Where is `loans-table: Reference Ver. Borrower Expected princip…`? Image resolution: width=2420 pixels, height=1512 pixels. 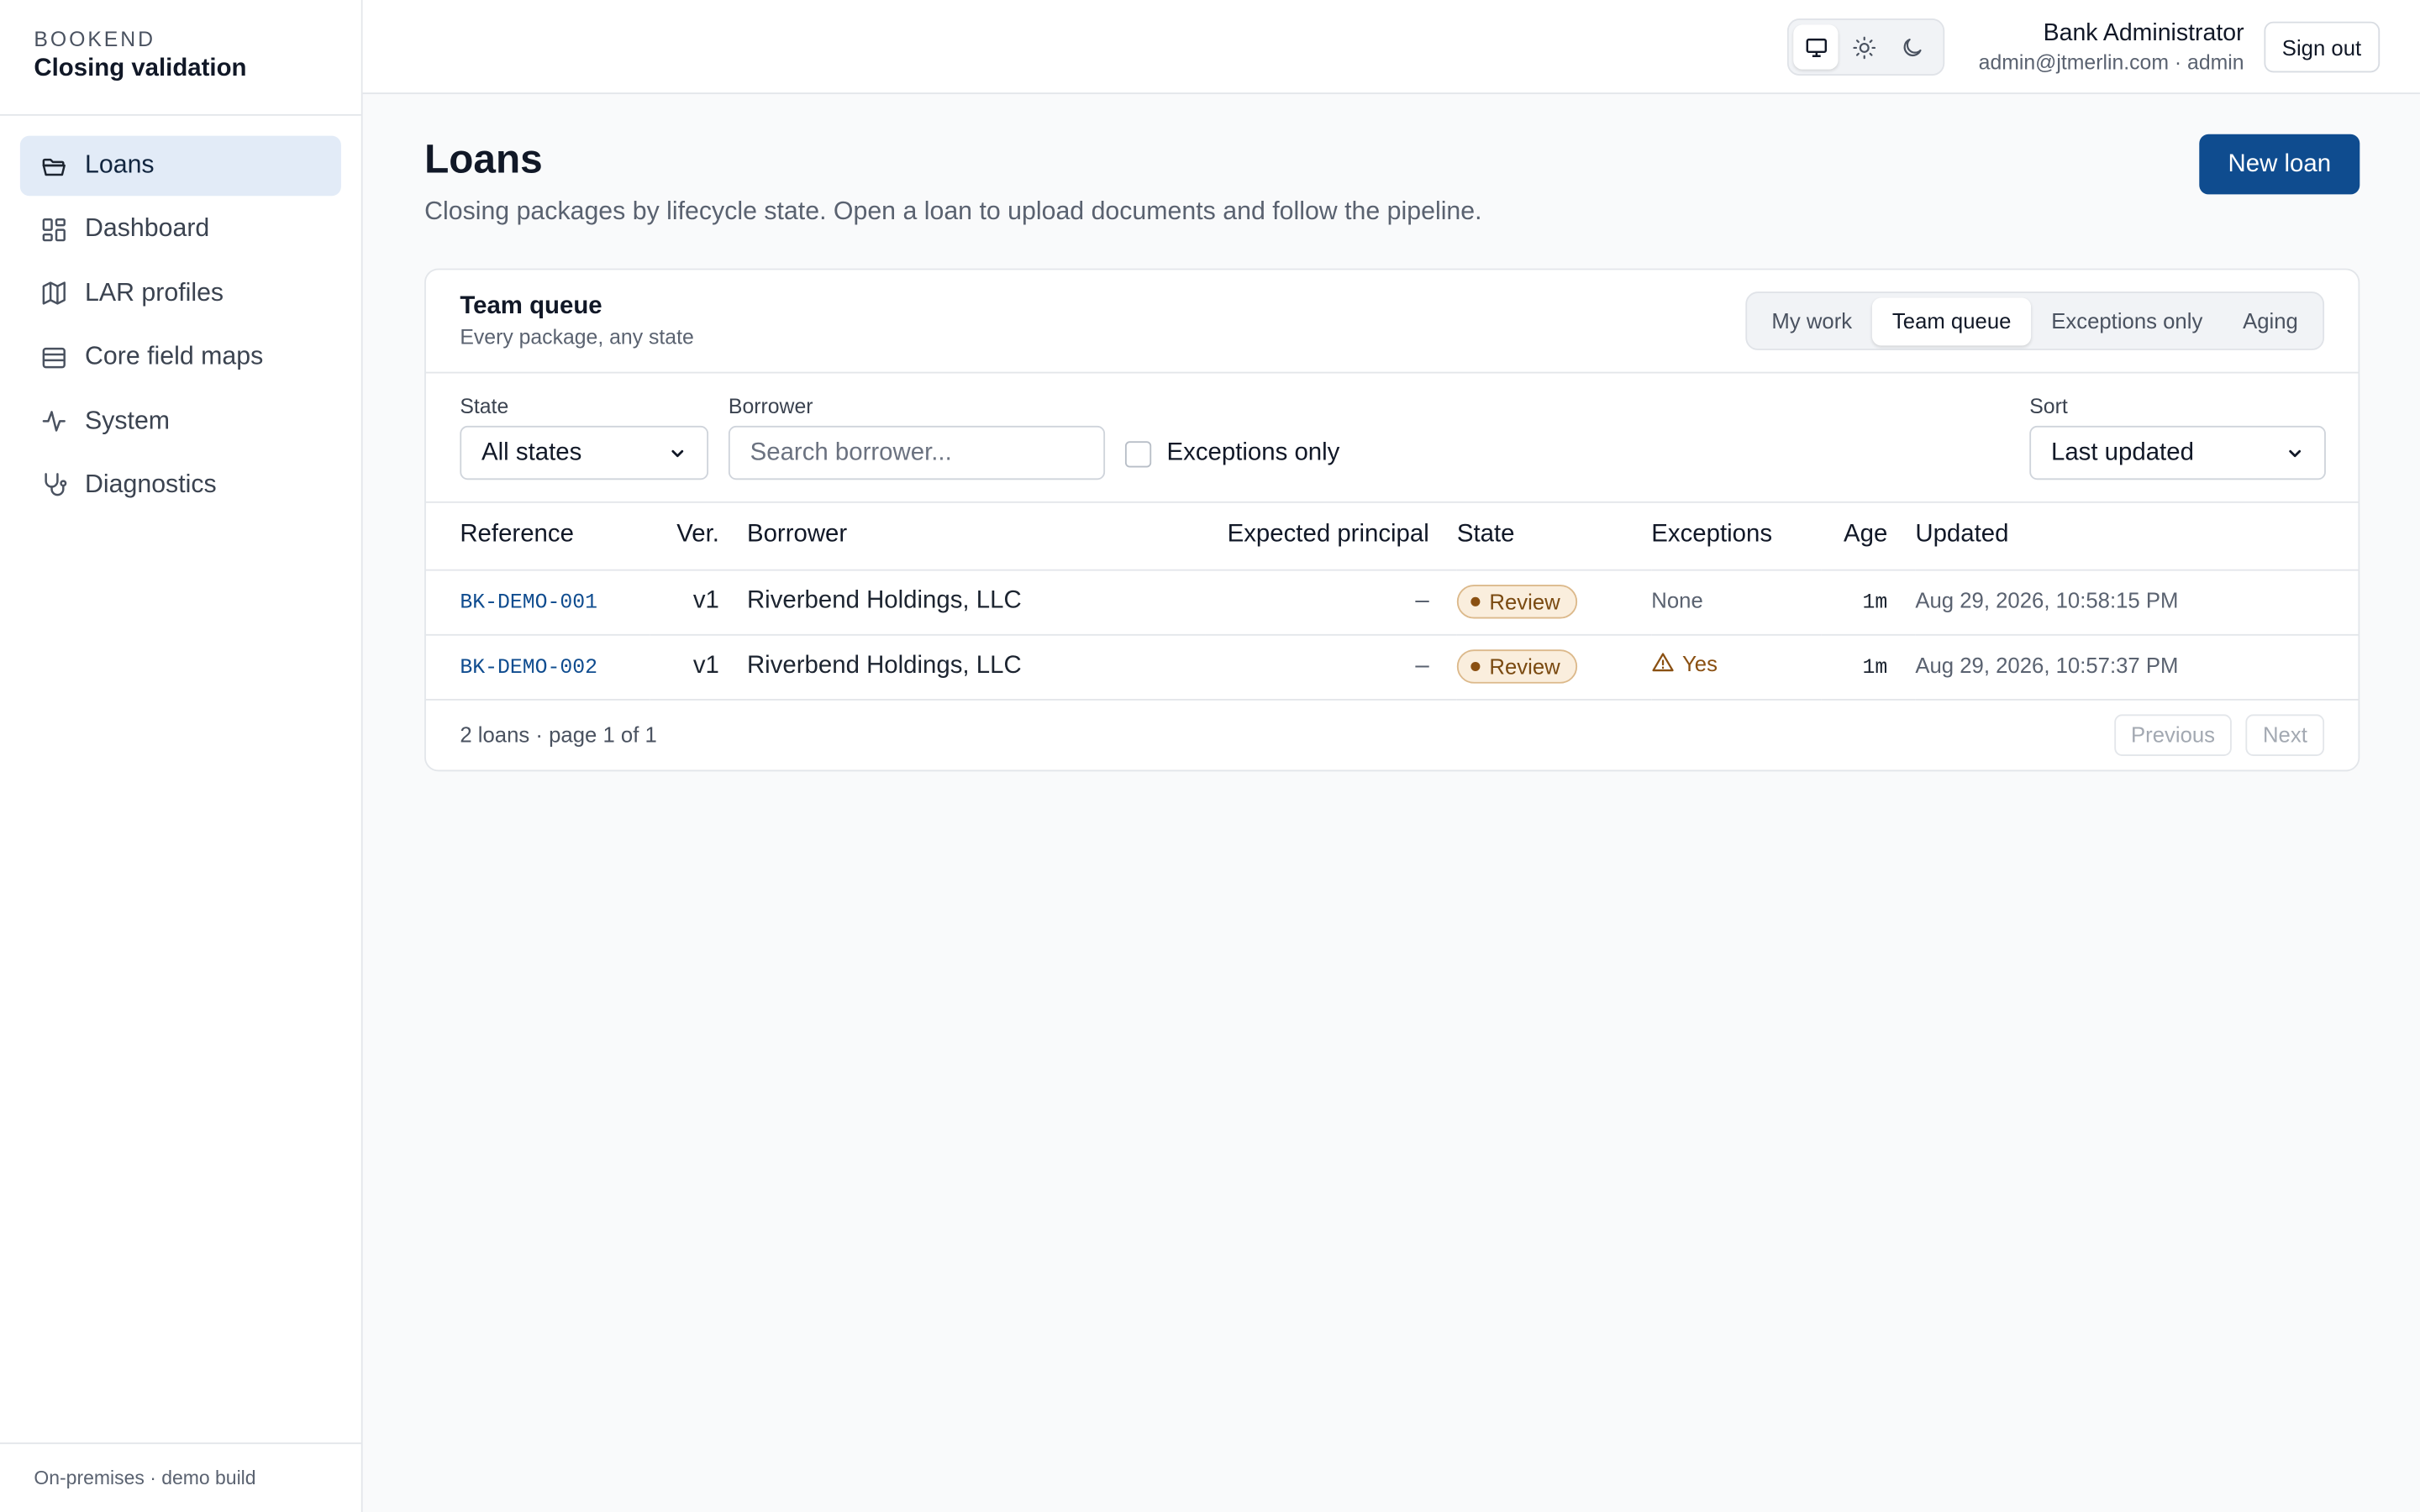
loans-table: Reference Ver. Borrower Expected princip… is located at coordinates (1392, 601).